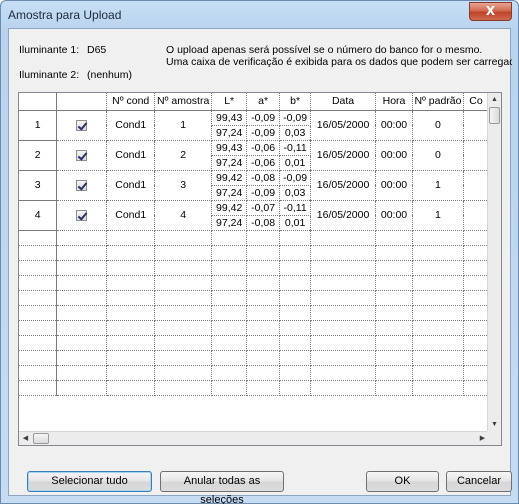 This screenshot has height=504, width=519. Describe the element at coordinates (295, 102) in the screenshot. I see `column-header: b*` at that location.